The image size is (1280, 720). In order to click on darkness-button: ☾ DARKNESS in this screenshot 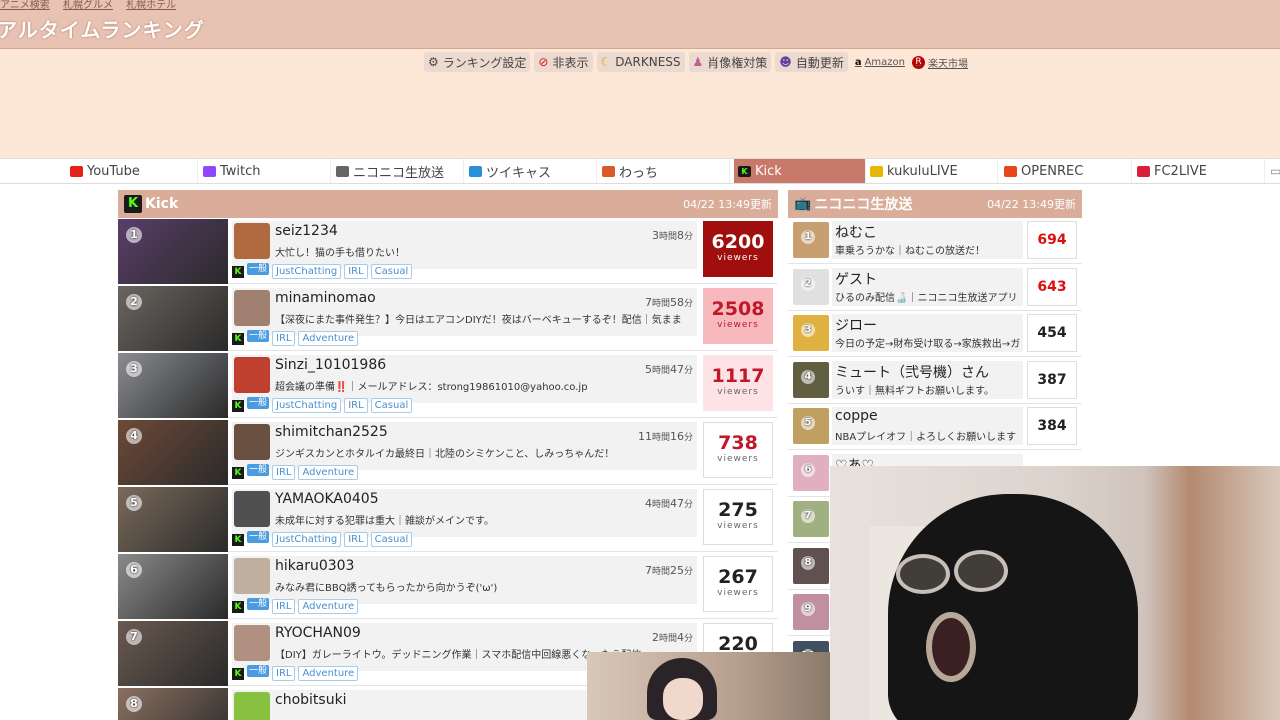, I will do `click(640, 62)`.